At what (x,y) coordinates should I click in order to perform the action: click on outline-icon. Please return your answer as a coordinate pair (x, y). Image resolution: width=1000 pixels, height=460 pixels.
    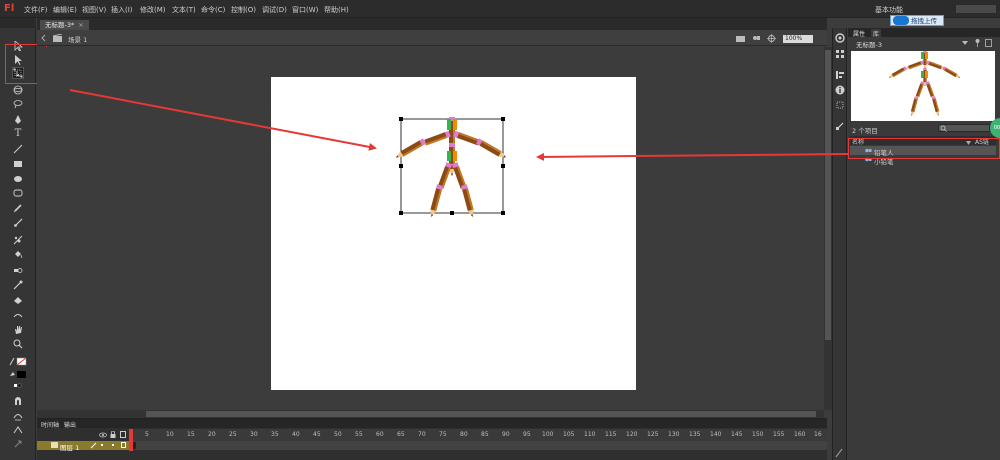
    Looking at the image, I should click on (123, 434).